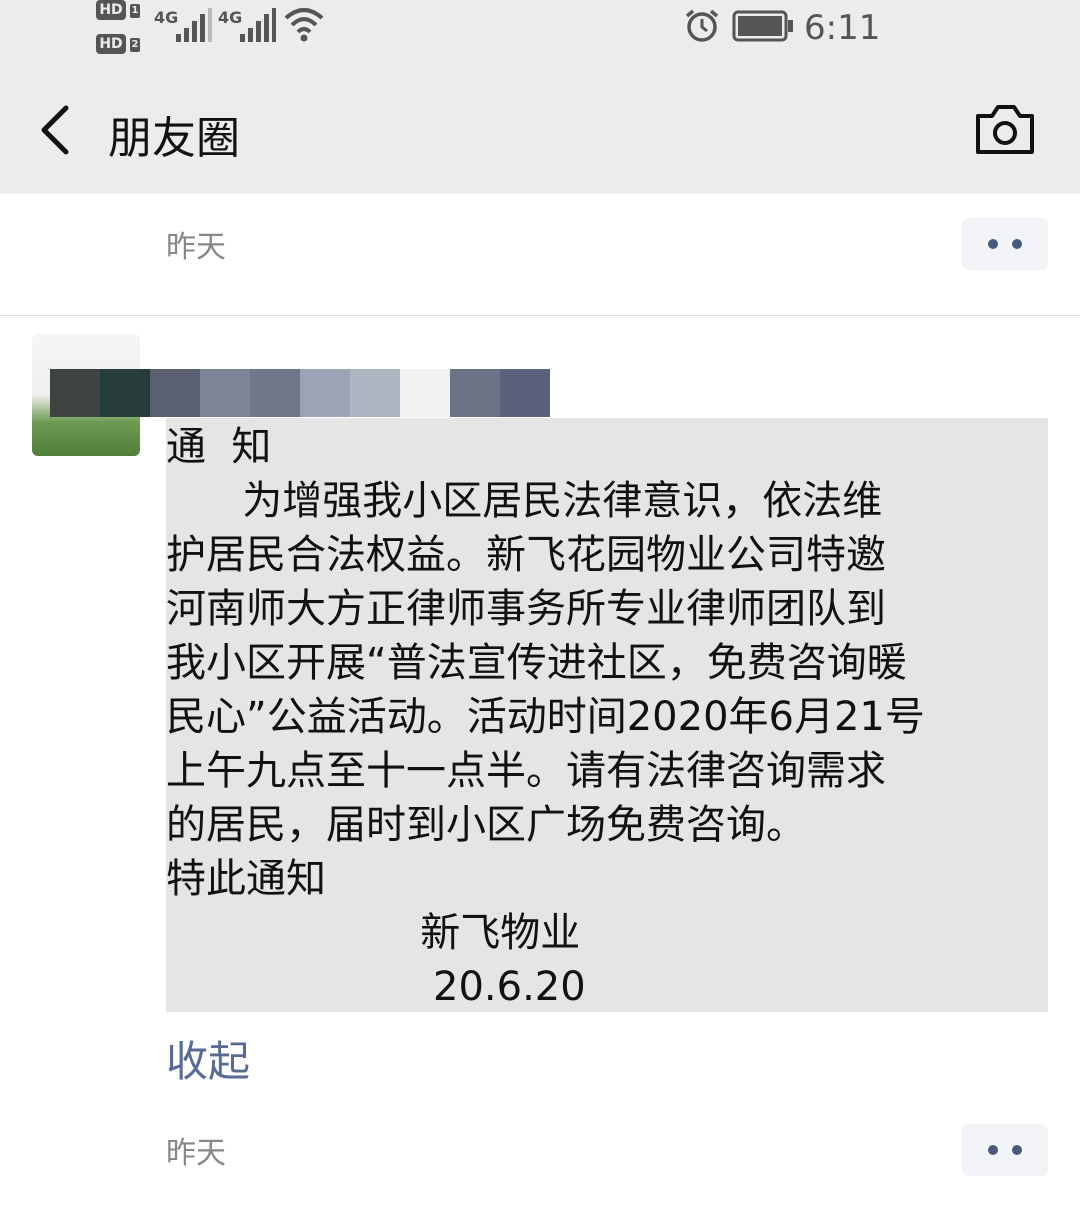 The width and height of the screenshot is (1080, 1219). Describe the element at coordinates (166, 17) in the screenshot. I see `signal-1-label: 4G` at that location.